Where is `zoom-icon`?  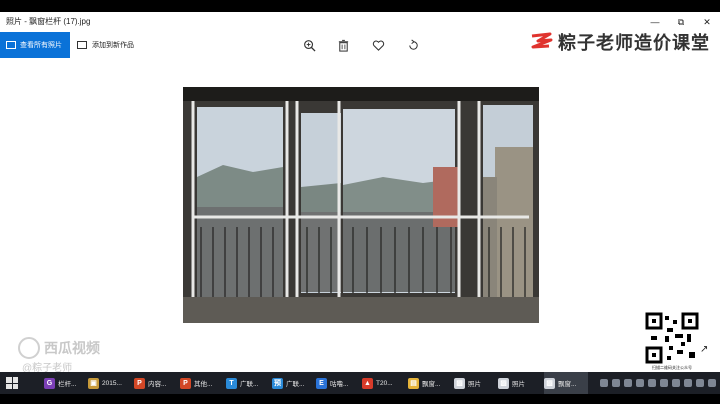
zoom-icon is located at coordinates (309, 45).